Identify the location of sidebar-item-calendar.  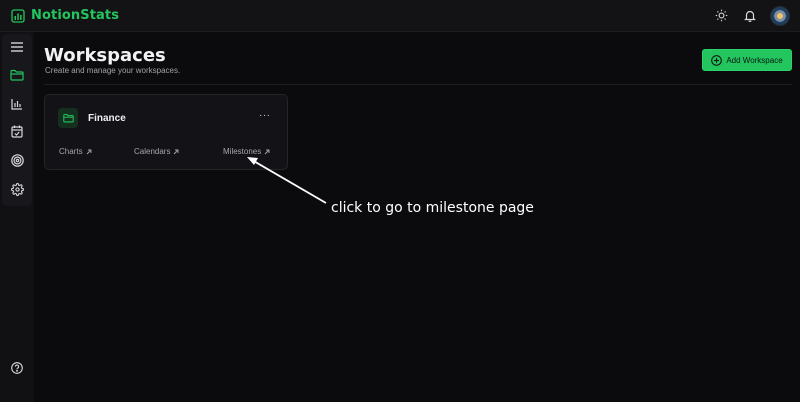
(17, 134).